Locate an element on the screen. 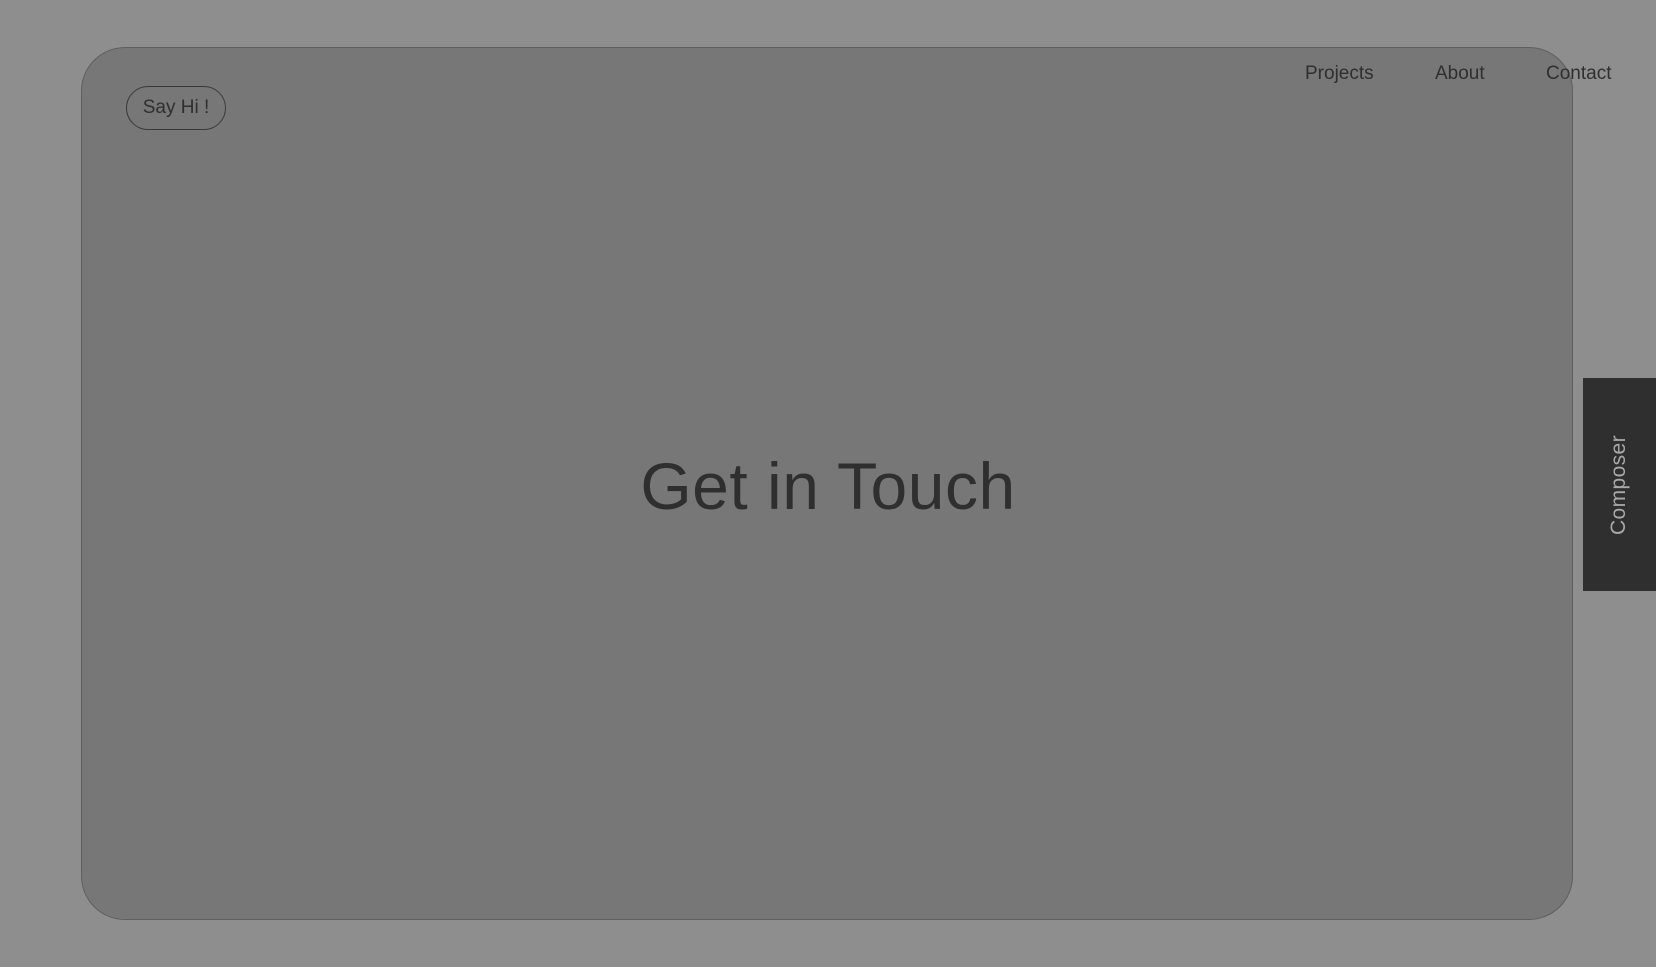 This screenshot has height=967, width=1656. nav-link-projects: Projects is located at coordinates (1339, 74).